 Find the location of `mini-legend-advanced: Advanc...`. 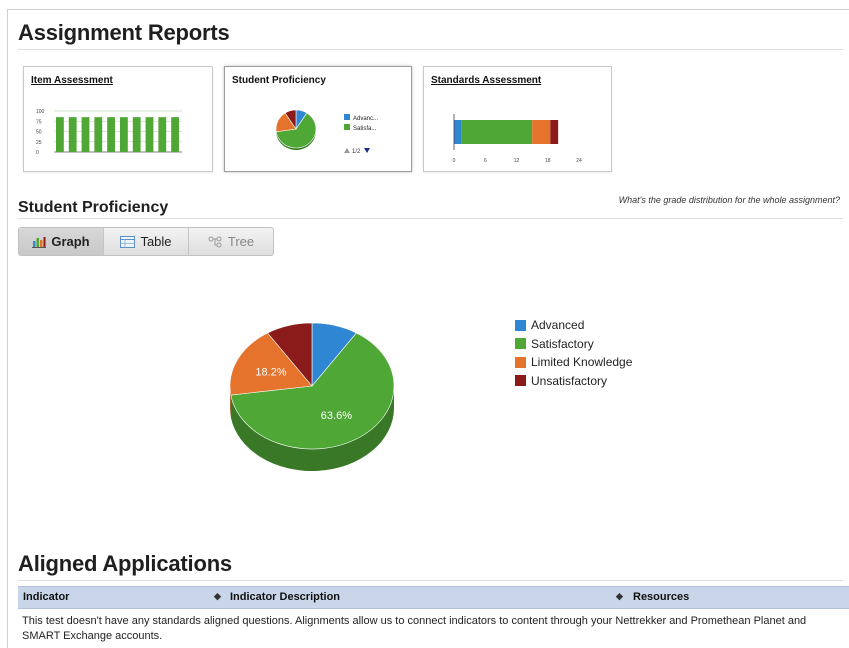

mini-legend-advanced: Advanc... is located at coordinates (365, 119).